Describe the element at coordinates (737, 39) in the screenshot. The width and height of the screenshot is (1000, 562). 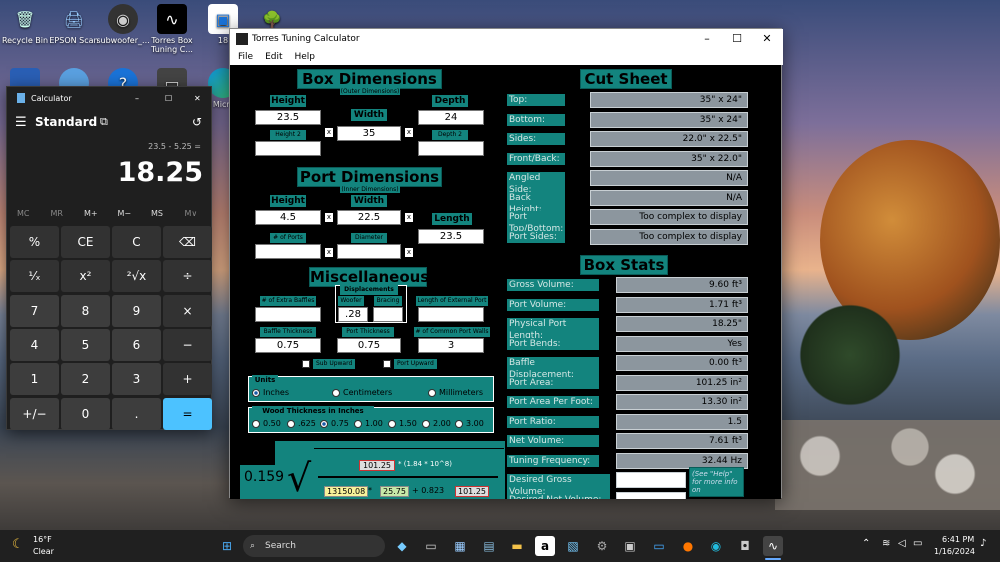
I see `maximize-button: ☐` at that location.